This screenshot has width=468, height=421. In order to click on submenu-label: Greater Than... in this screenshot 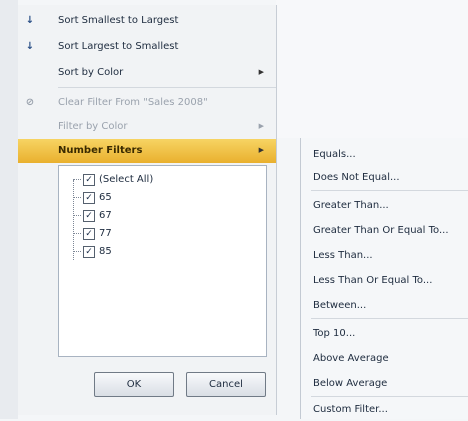, I will do `click(351, 205)`.